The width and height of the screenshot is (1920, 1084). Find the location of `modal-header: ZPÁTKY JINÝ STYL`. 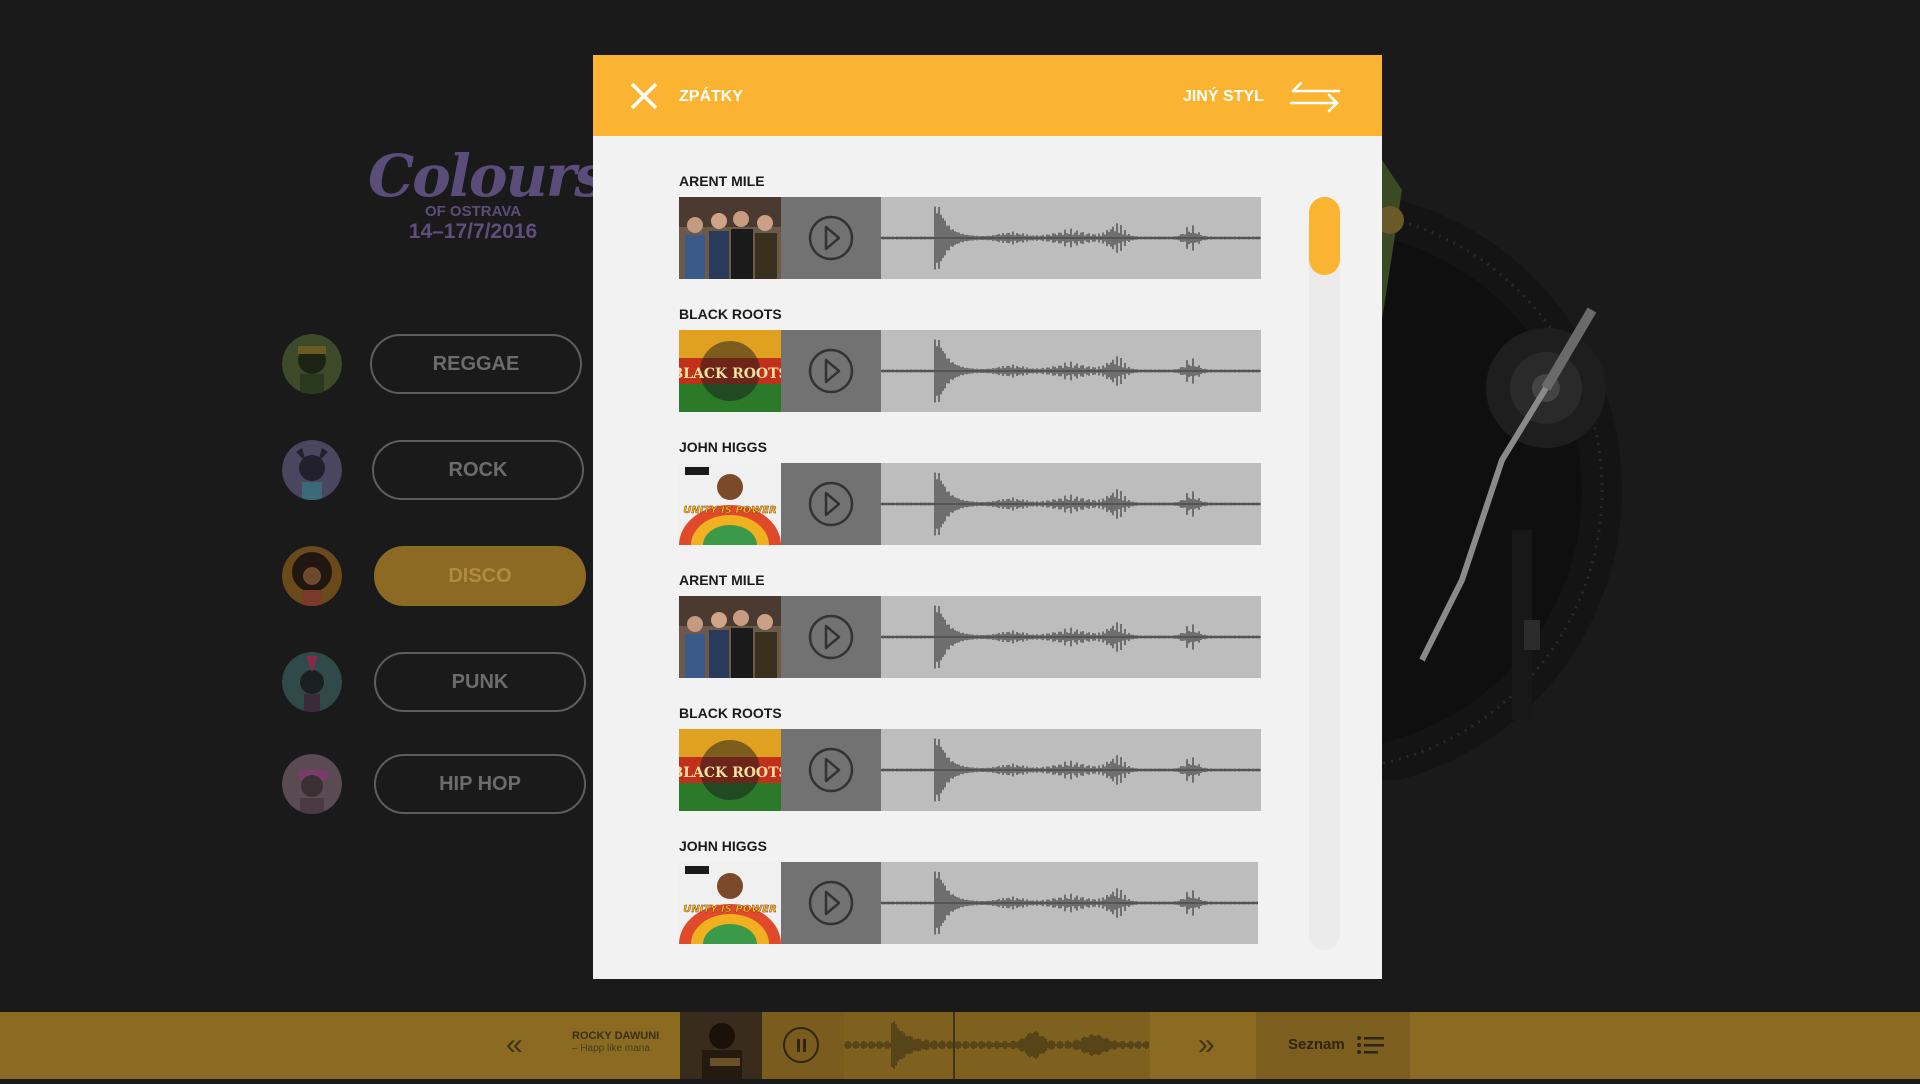

modal-header: ZPÁTKY JINÝ STYL is located at coordinates (987, 95).